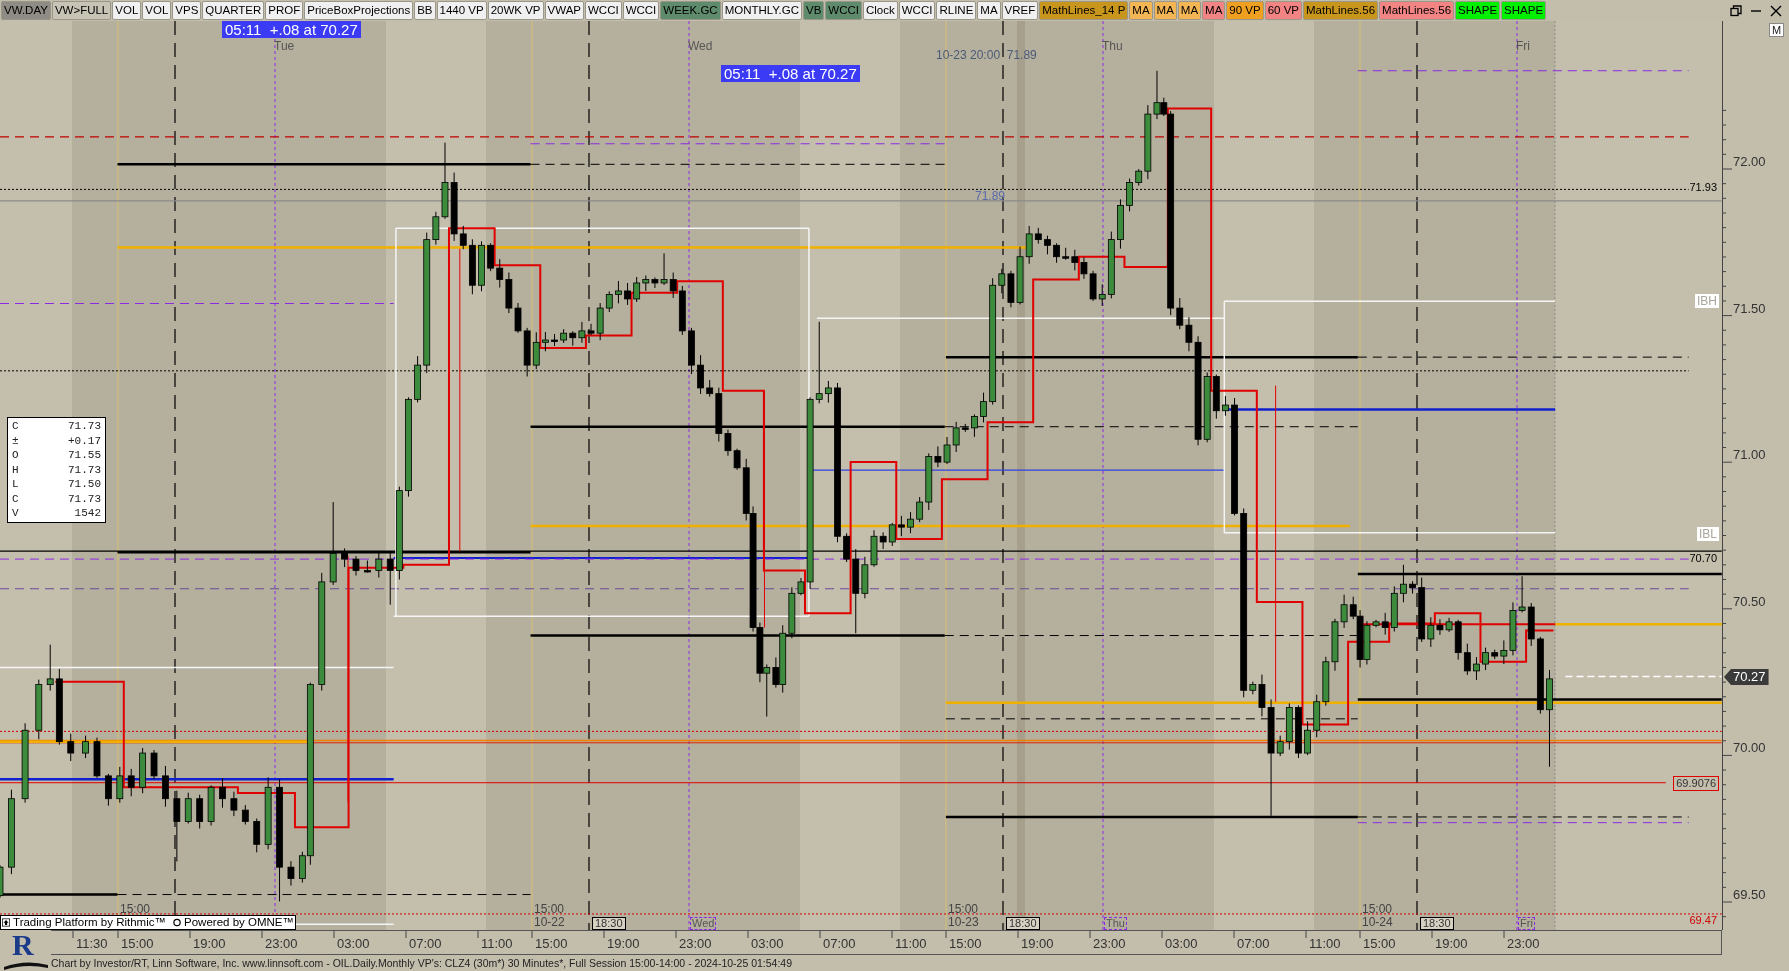 The height and width of the screenshot is (971, 1789). I want to click on toolbar-button: 1440 VP, so click(461, 10).